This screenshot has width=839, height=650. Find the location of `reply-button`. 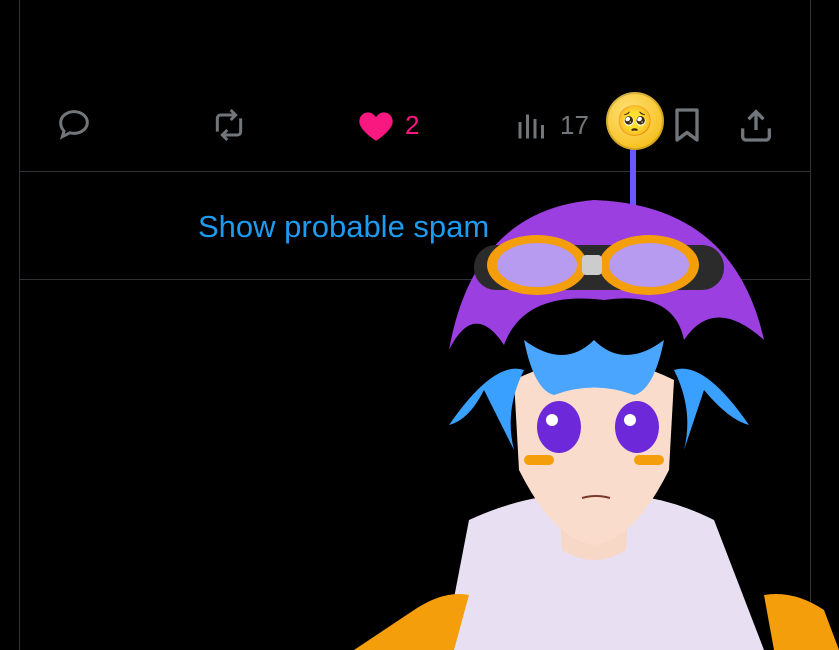

reply-button is located at coordinates (74, 125).